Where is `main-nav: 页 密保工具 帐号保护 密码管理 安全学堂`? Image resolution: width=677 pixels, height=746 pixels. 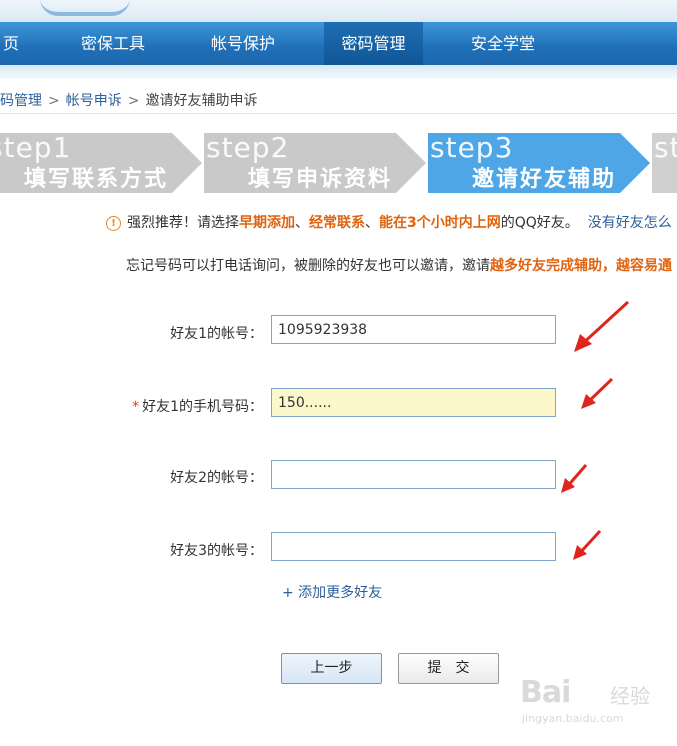 main-nav: 页 密保工具 帐号保护 密码管理 安全学堂 is located at coordinates (338, 43).